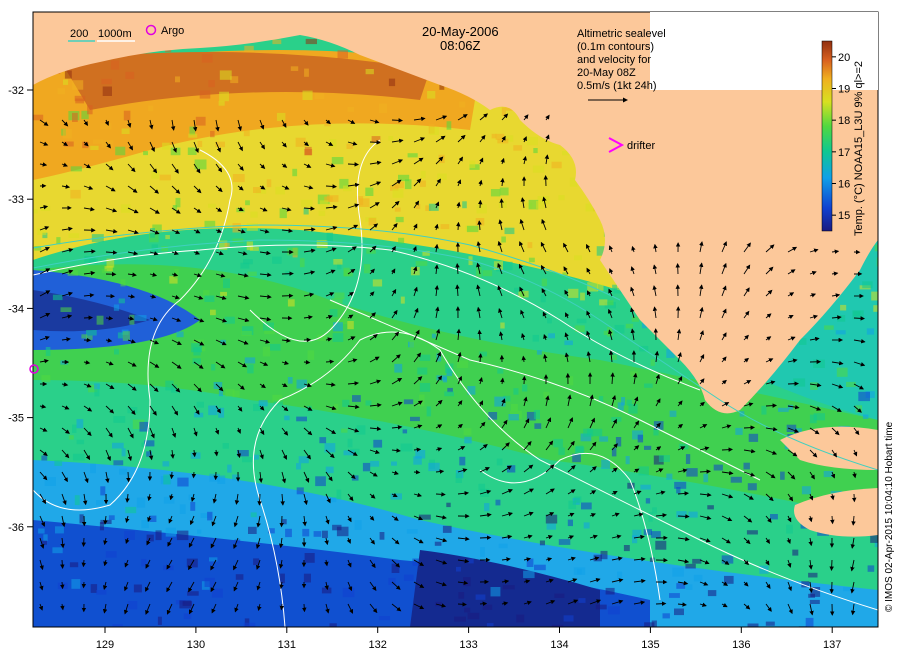 The image size is (900, 660). What do you see at coordinates (460, 31) in the screenshot?
I see `map-date: 20-May-2006` at bounding box center [460, 31].